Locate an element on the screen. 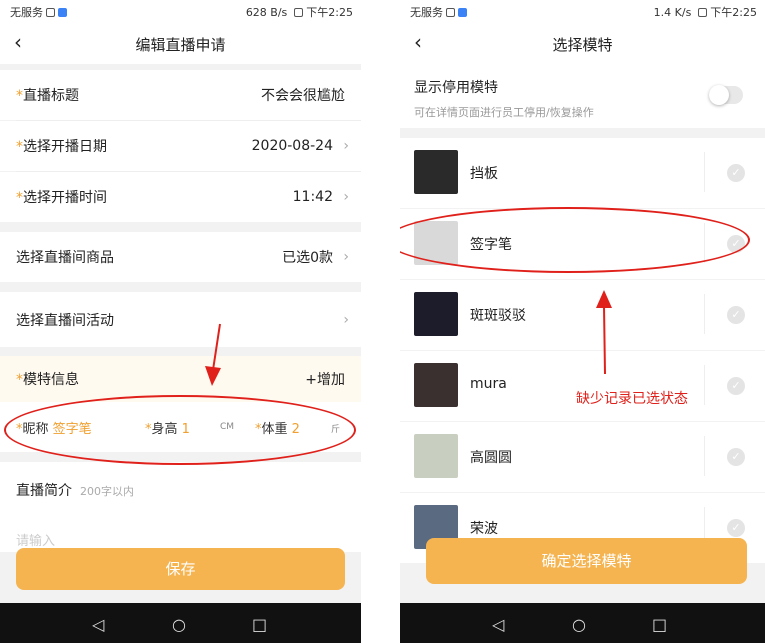 This screenshot has width=765, height=643. nav-bar: ‹ 选择模特 is located at coordinates (582, 43).